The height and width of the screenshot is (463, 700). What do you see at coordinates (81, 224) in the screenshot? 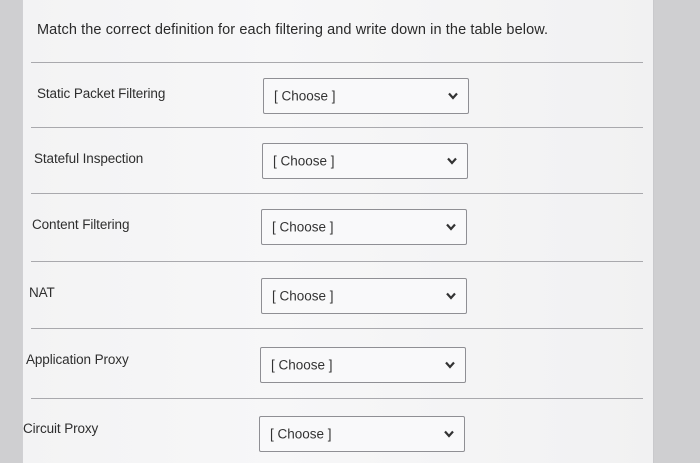
I see `row-label-content-filtering: Content Filtering` at bounding box center [81, 224].